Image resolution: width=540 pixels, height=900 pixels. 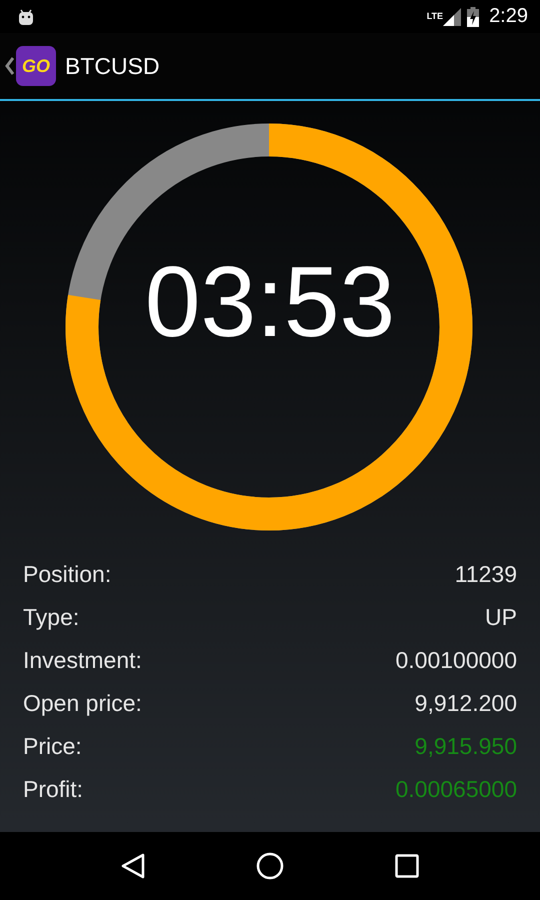 I want to click on android-icon, so click(x=26, y=17).